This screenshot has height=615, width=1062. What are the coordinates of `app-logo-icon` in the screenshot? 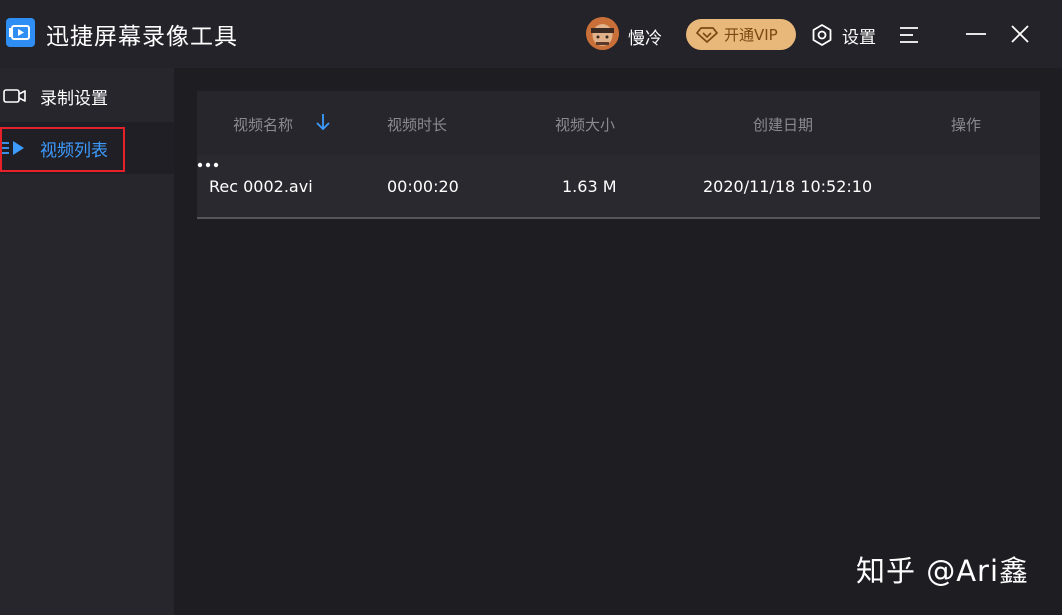 It's located at (20, 32).